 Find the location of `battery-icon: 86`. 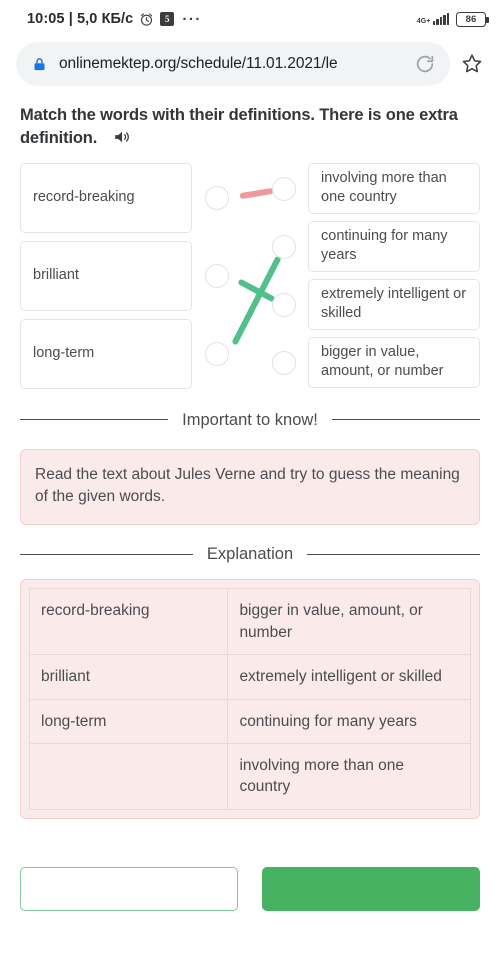

battery-icon: 86 is located at coordinates (472, 19).